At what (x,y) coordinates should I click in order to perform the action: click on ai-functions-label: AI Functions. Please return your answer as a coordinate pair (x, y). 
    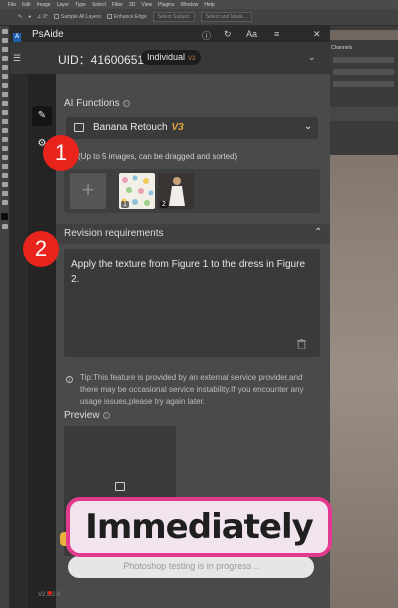
    Looking at the image, I should click on (92, 103).